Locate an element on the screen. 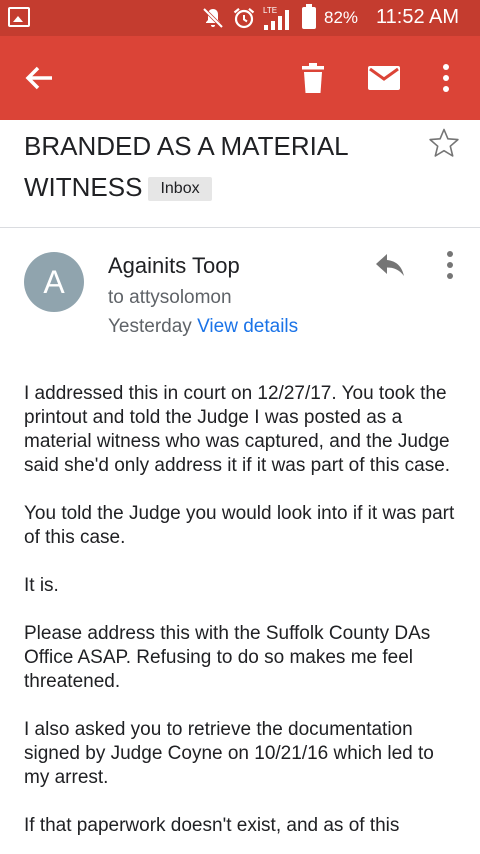  reply-icon is located at coordinates (390, 265).